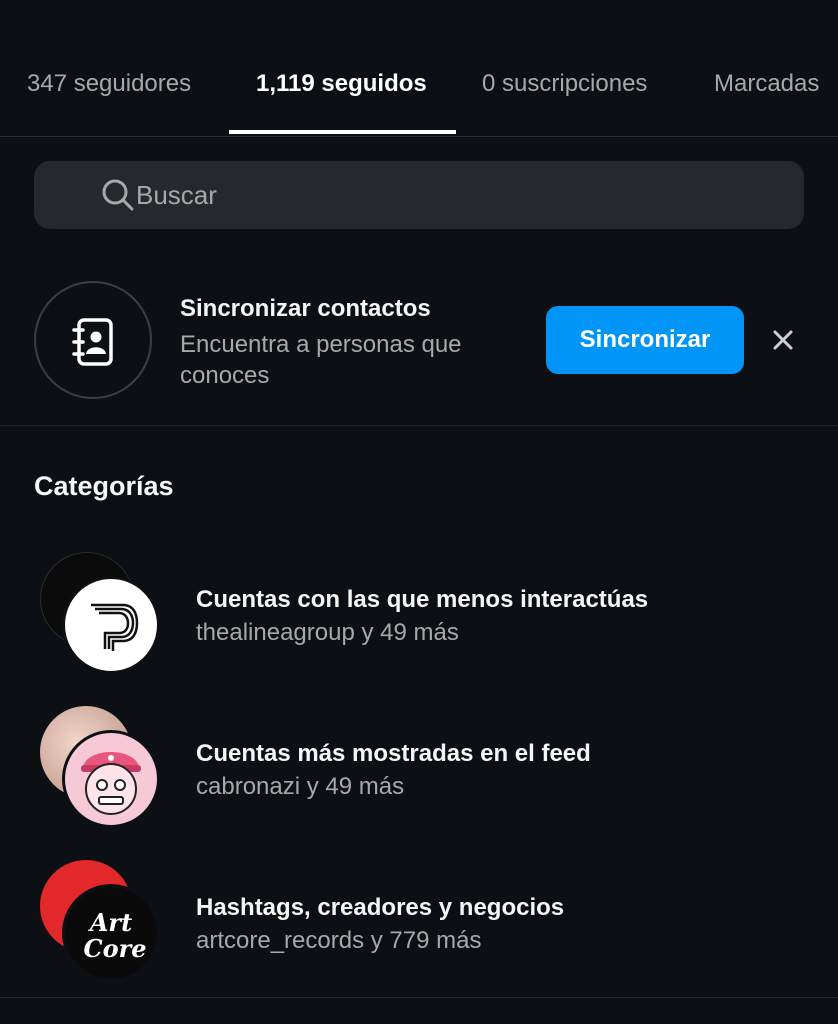  What do you see at coordinates (114, 948) in the screenshot?
I see `svg-text: Core` at bounding box center [114, 948].